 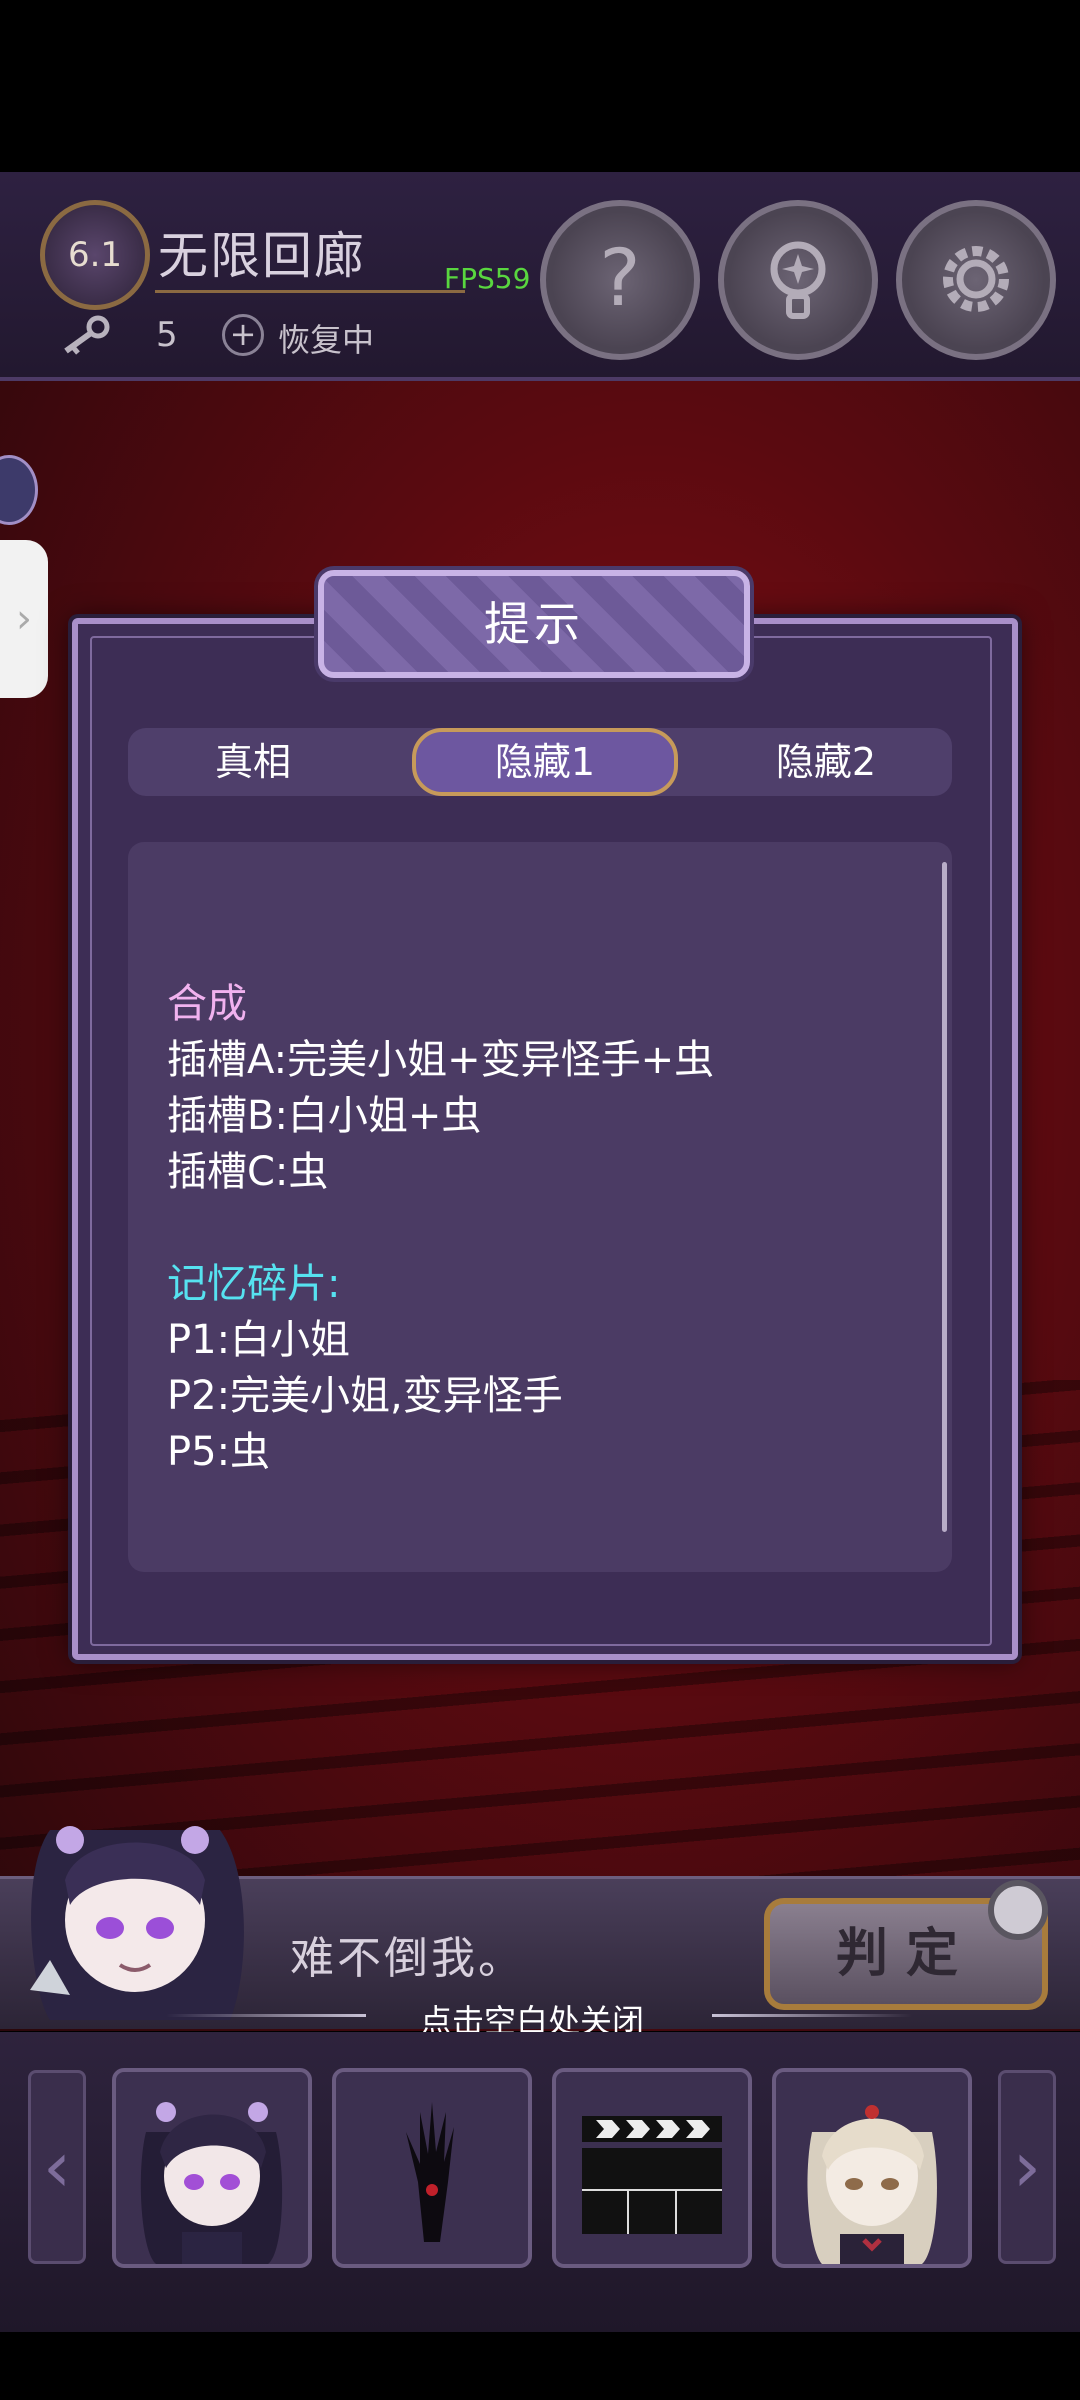 I want to click on hint-line: P1:白小姐, so click(x=259, y=1340).